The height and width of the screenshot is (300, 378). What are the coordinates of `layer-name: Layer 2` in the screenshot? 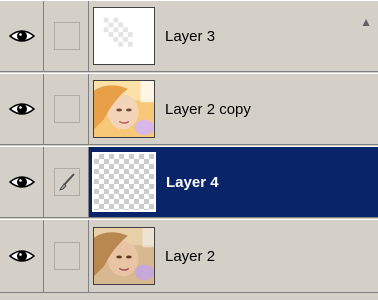 It's located at (190, 256).